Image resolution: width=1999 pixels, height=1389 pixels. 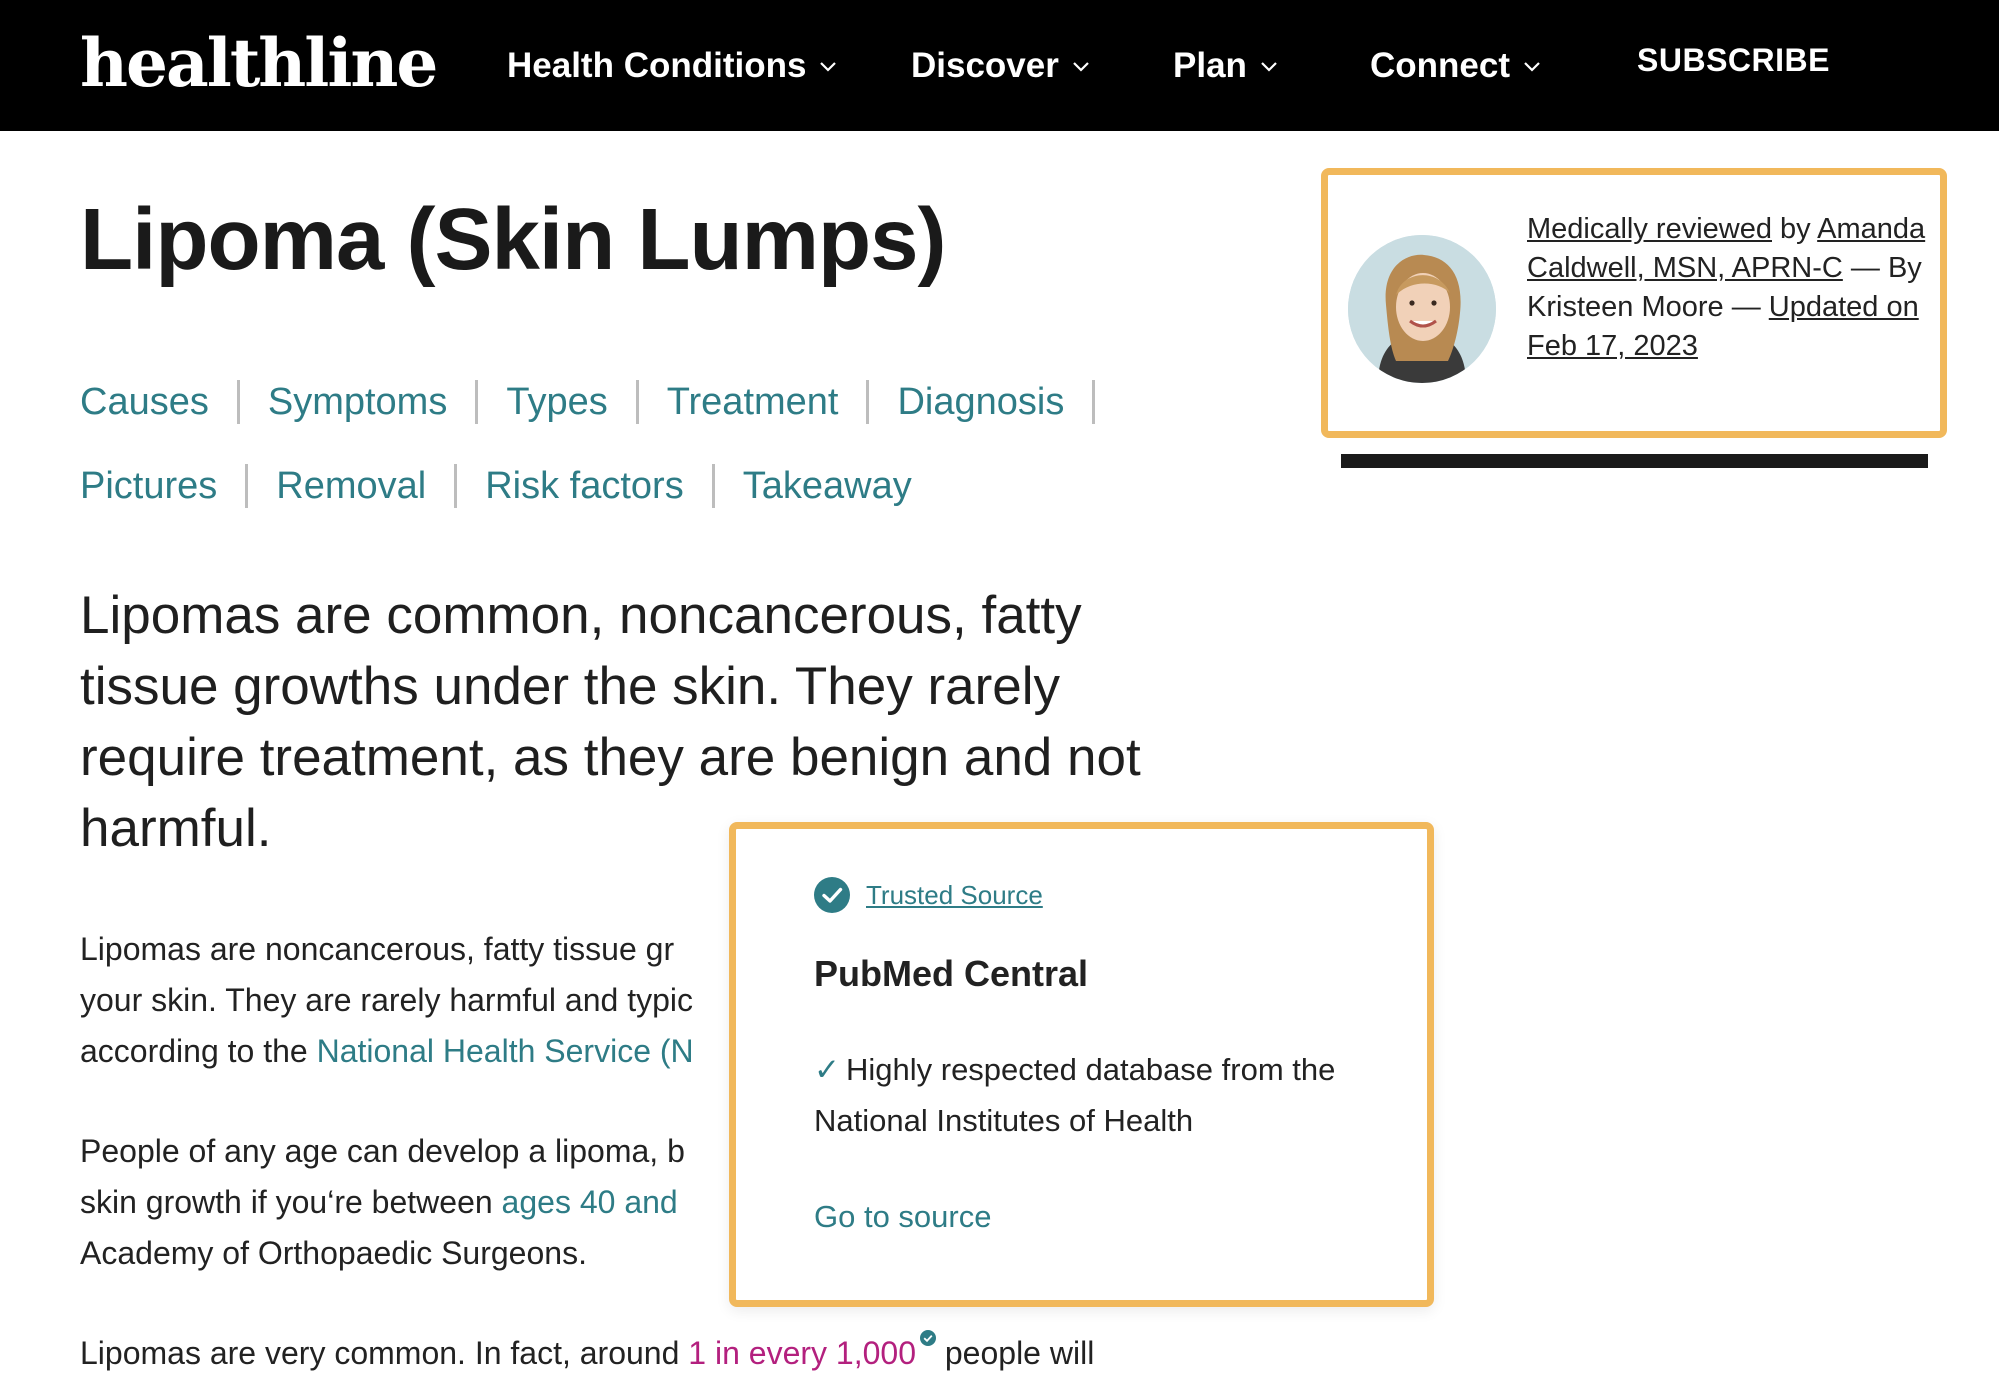 I want to click on toc-link-removal: Removal, so click(x=351, y=486).